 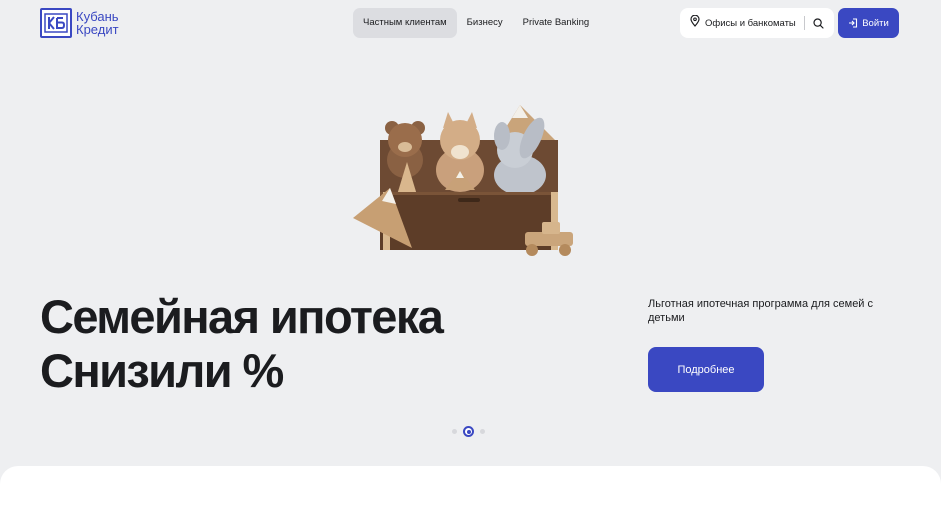 I want to click on search-button, so click(x=818, y=23).